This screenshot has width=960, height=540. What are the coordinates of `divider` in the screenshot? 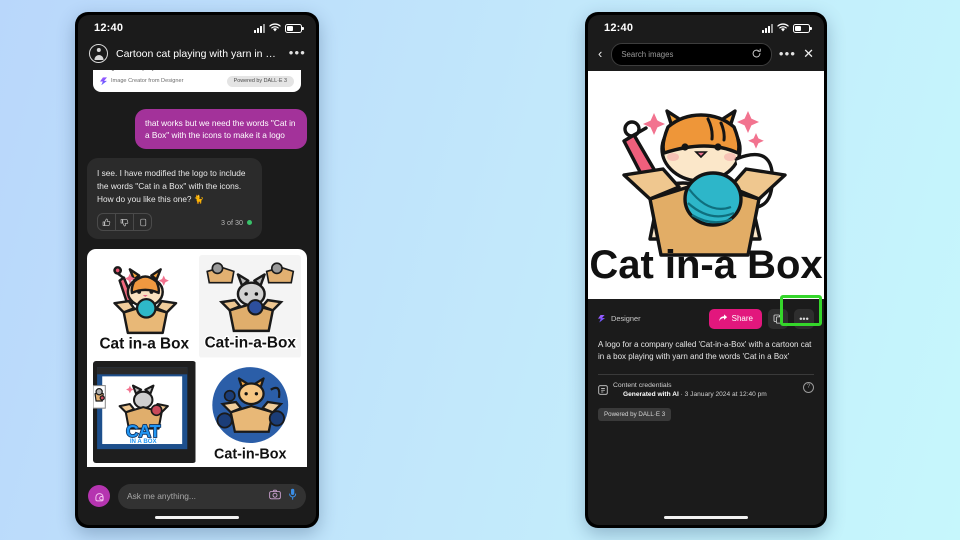 It's located at (706, 374).